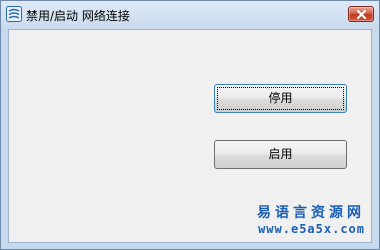 This screenshot has width=380, height=250. I want to click on close-icon, so click(361, 14).